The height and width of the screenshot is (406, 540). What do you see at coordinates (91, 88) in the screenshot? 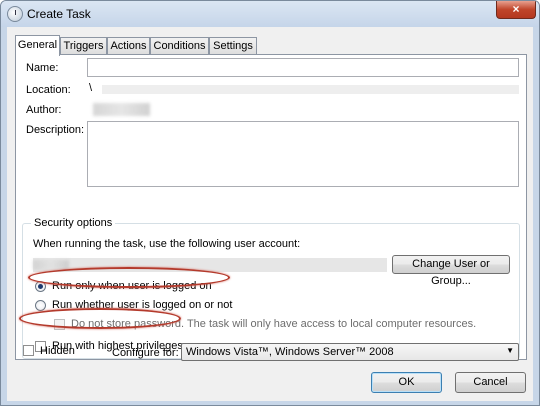
I see `location-value: \` at bounding box center [91, 88].